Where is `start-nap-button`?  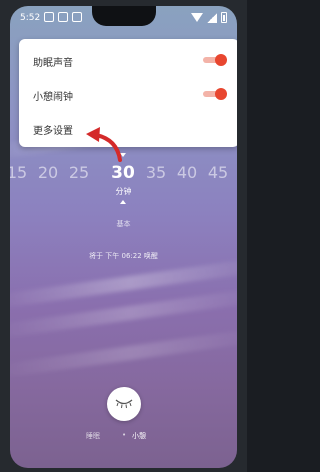
start-nap-button is located at coordinates (124, 404).